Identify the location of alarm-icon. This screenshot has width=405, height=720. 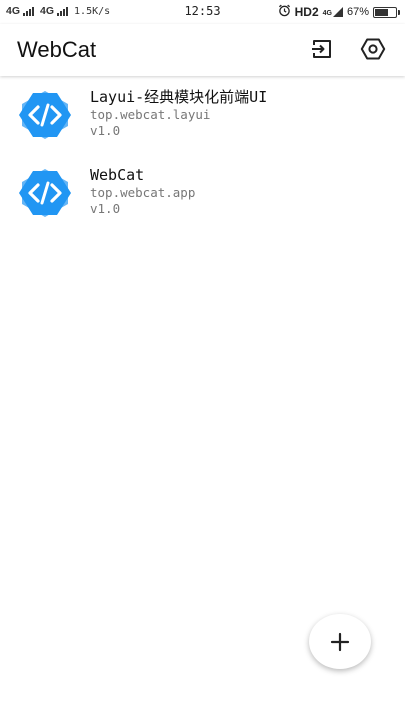
(284, 12).